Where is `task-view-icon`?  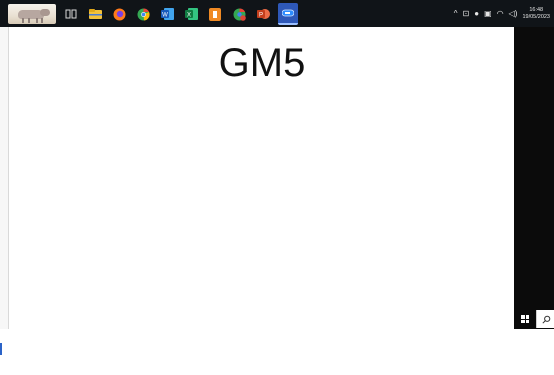
task-view-icon is located at coordinates (71, 14).